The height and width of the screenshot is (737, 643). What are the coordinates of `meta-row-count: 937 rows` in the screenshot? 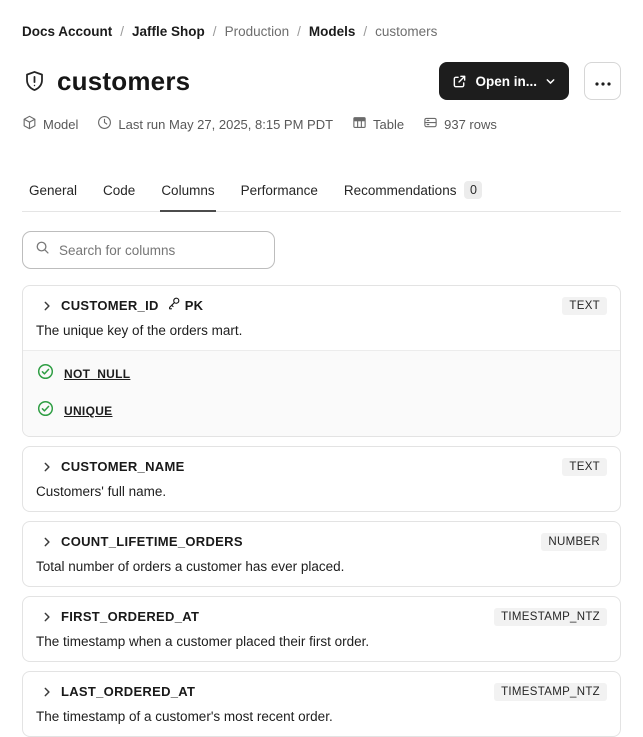 It's located at (460, 124).